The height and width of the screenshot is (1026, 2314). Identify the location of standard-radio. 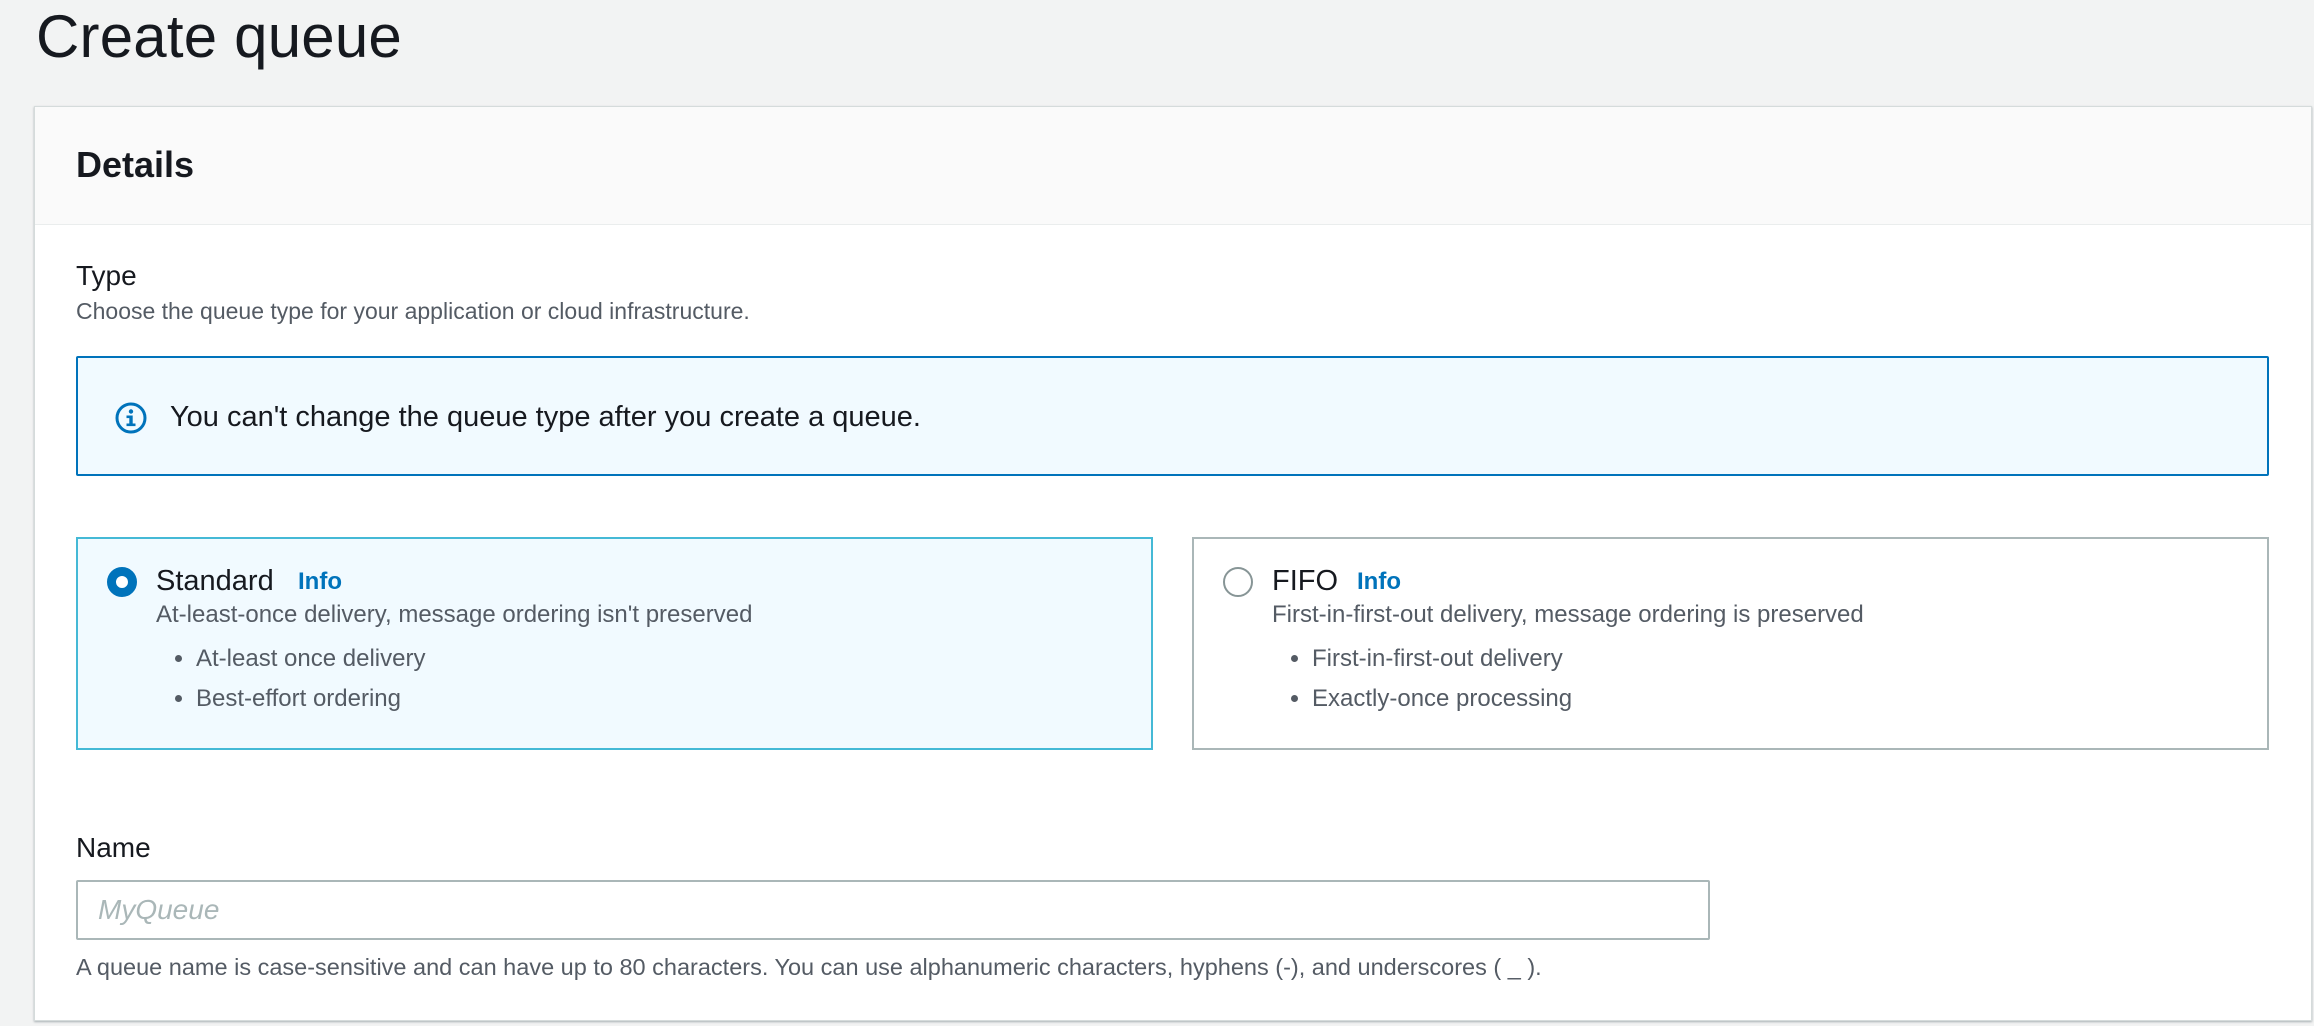
(122, 582).